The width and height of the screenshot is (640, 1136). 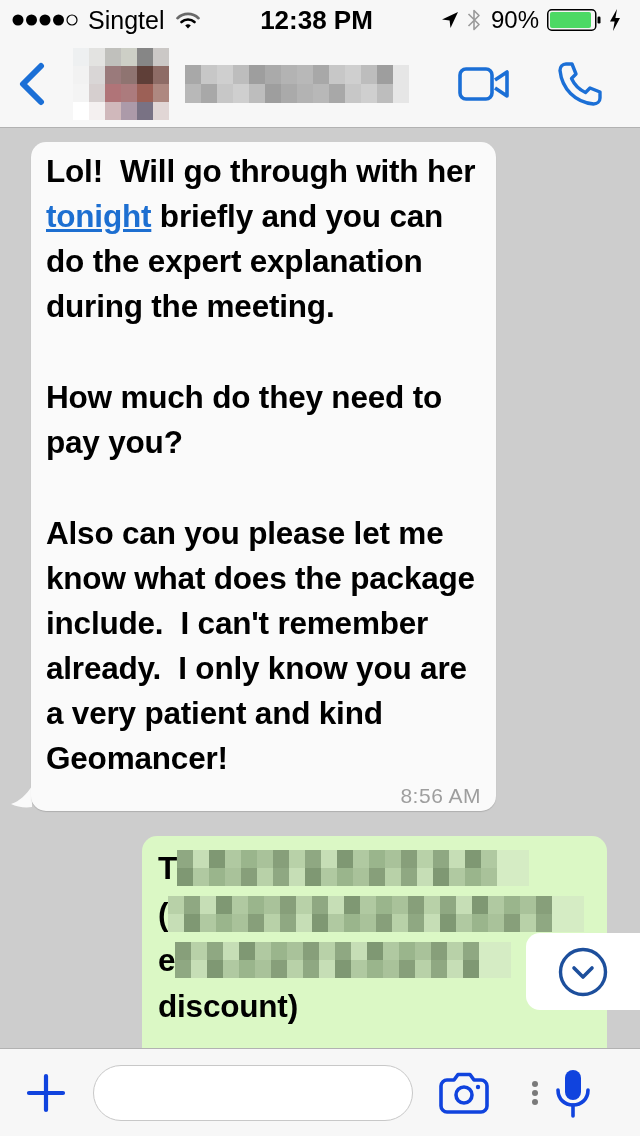 I want to click on pixelated-name, so click(x=297, y=83).